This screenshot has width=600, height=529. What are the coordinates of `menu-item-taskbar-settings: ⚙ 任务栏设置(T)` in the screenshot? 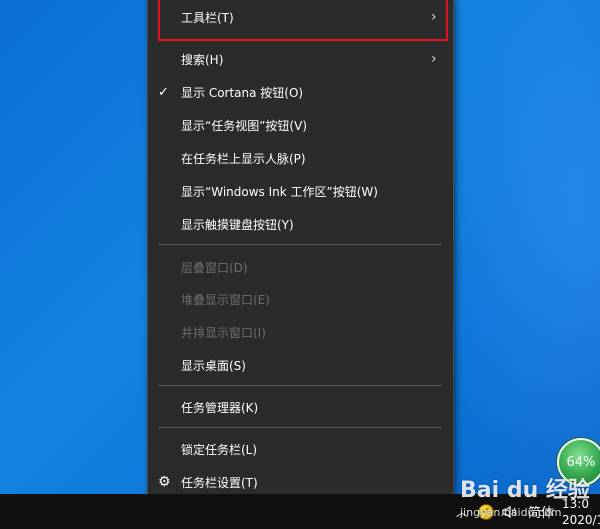 It's located at (300, 482).